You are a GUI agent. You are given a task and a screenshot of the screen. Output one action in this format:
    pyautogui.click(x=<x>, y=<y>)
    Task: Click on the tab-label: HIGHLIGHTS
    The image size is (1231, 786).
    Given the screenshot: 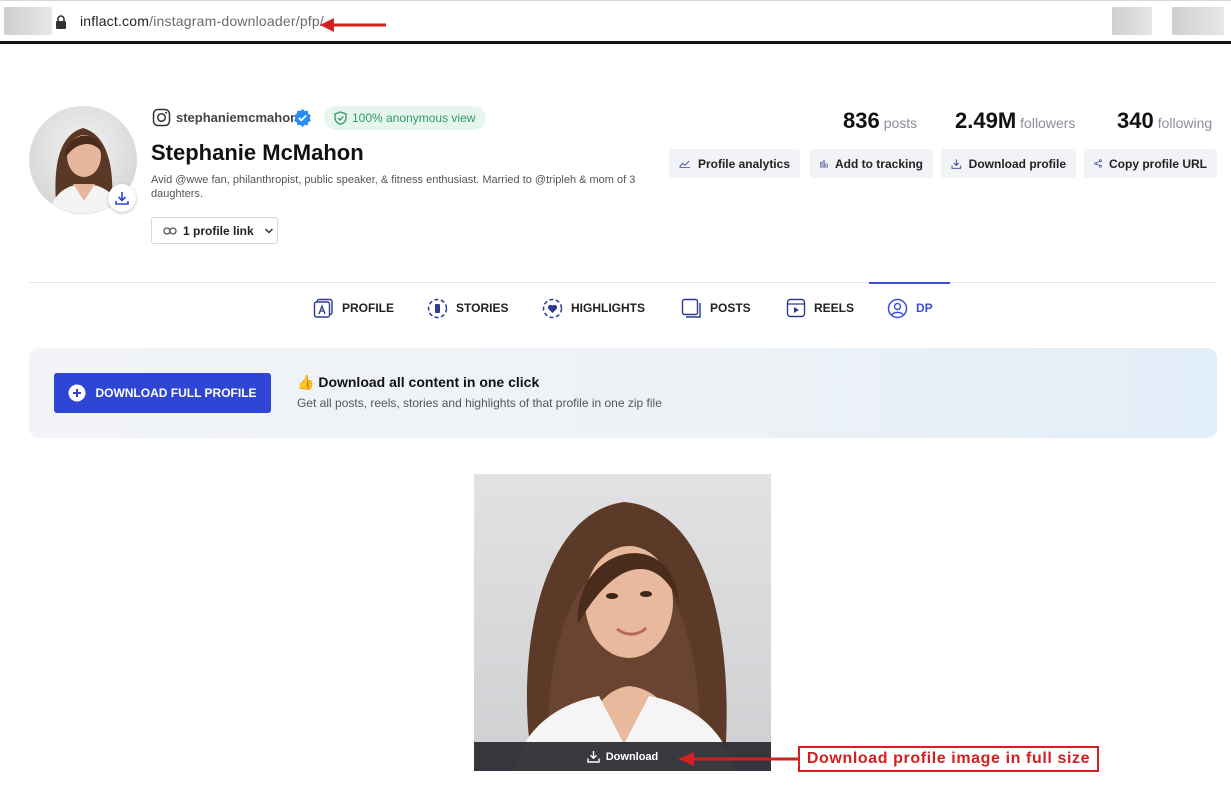 What is the action you would take?
    pyautogui.click(x=608, y=308)
    